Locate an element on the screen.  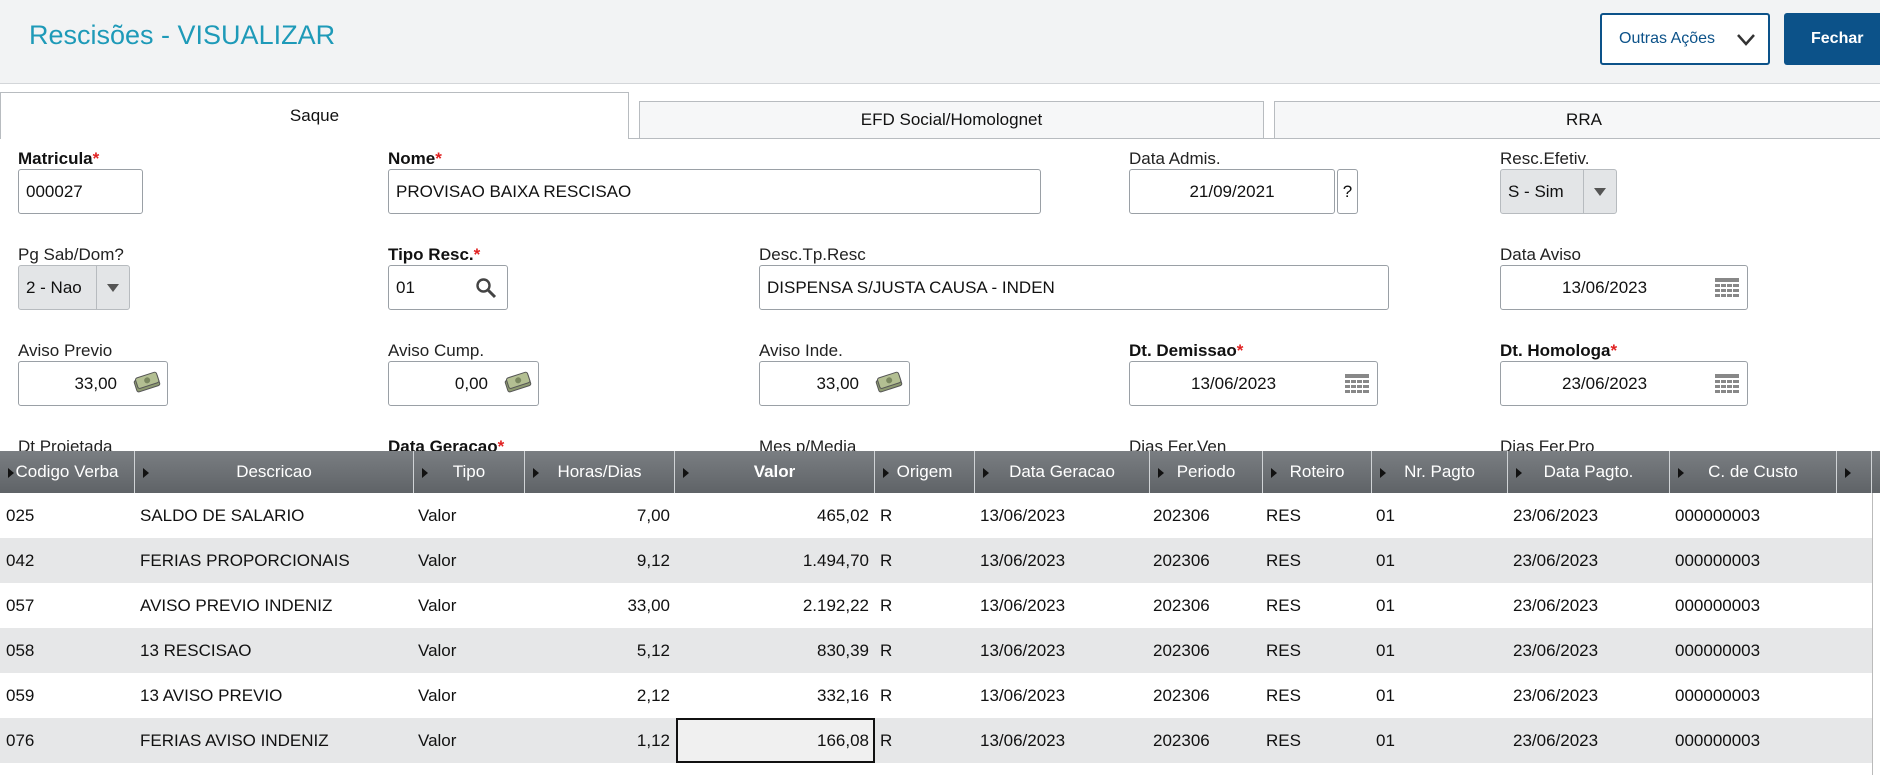
col-data-geracao: Data Geracao is located at coordinates (1062, 472).